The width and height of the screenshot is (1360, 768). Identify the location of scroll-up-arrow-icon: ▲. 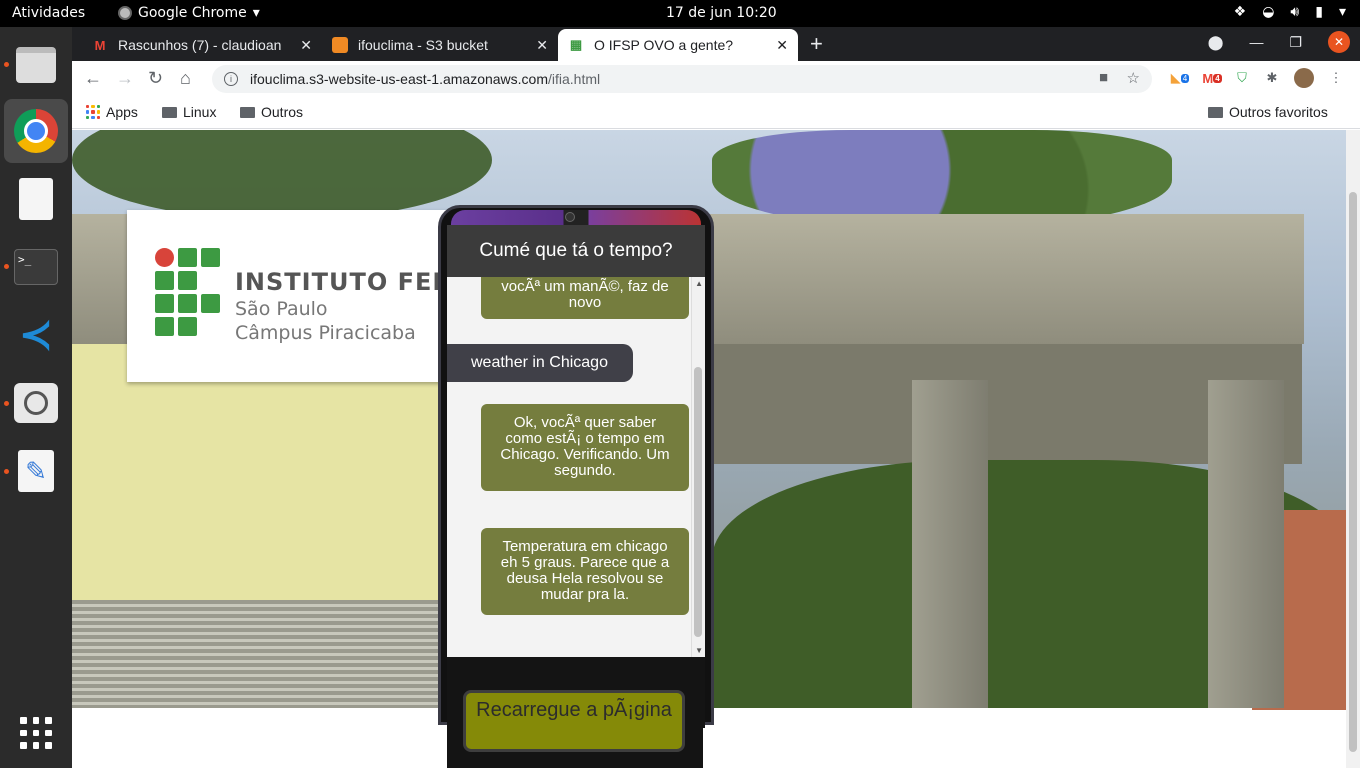
(699, 283).